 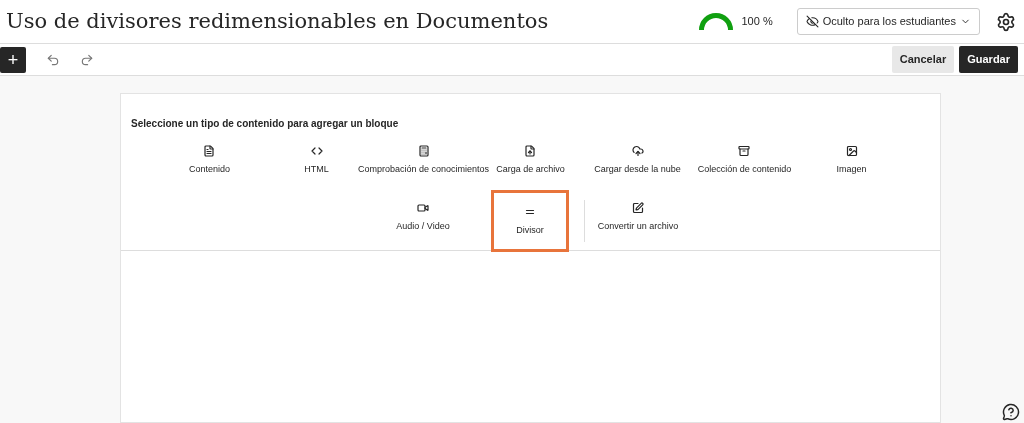 What do you see at coordinates (423, 208) in the screenshot?
I see `video-camera-icon` at bounding box center [423, 208].